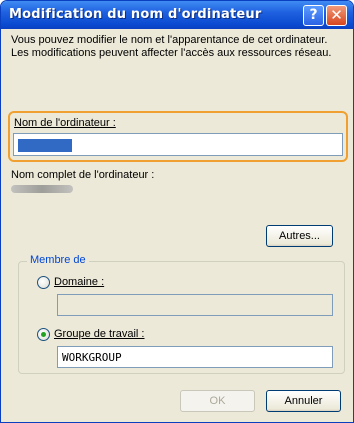 This screenshot has height=423, width=354. I want to click on computer-name-label-text: Nom de l'ordinateur :, so click(65, 123).